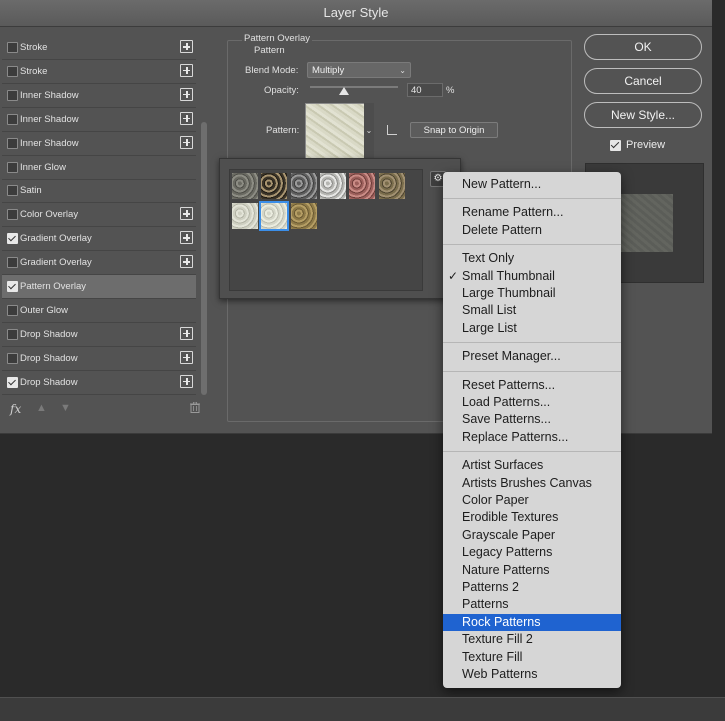  I want to click on arrow-up-icon: ▲, so click(41, 408).